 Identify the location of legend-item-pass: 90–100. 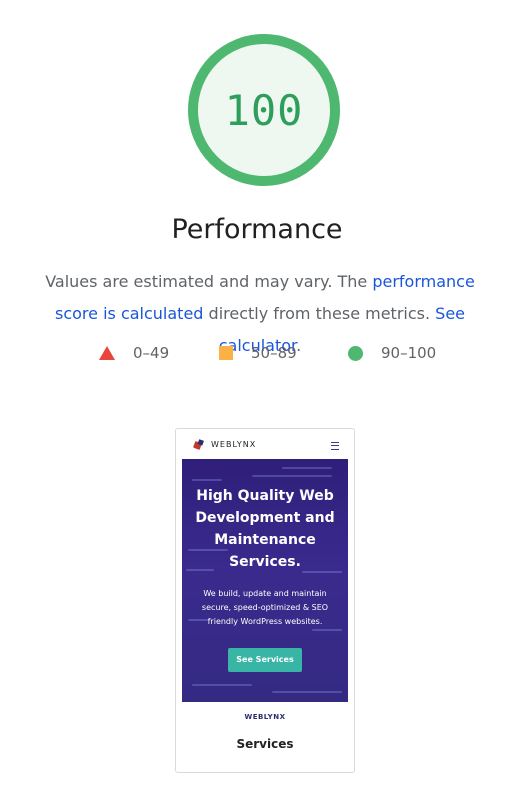
(392, 353).